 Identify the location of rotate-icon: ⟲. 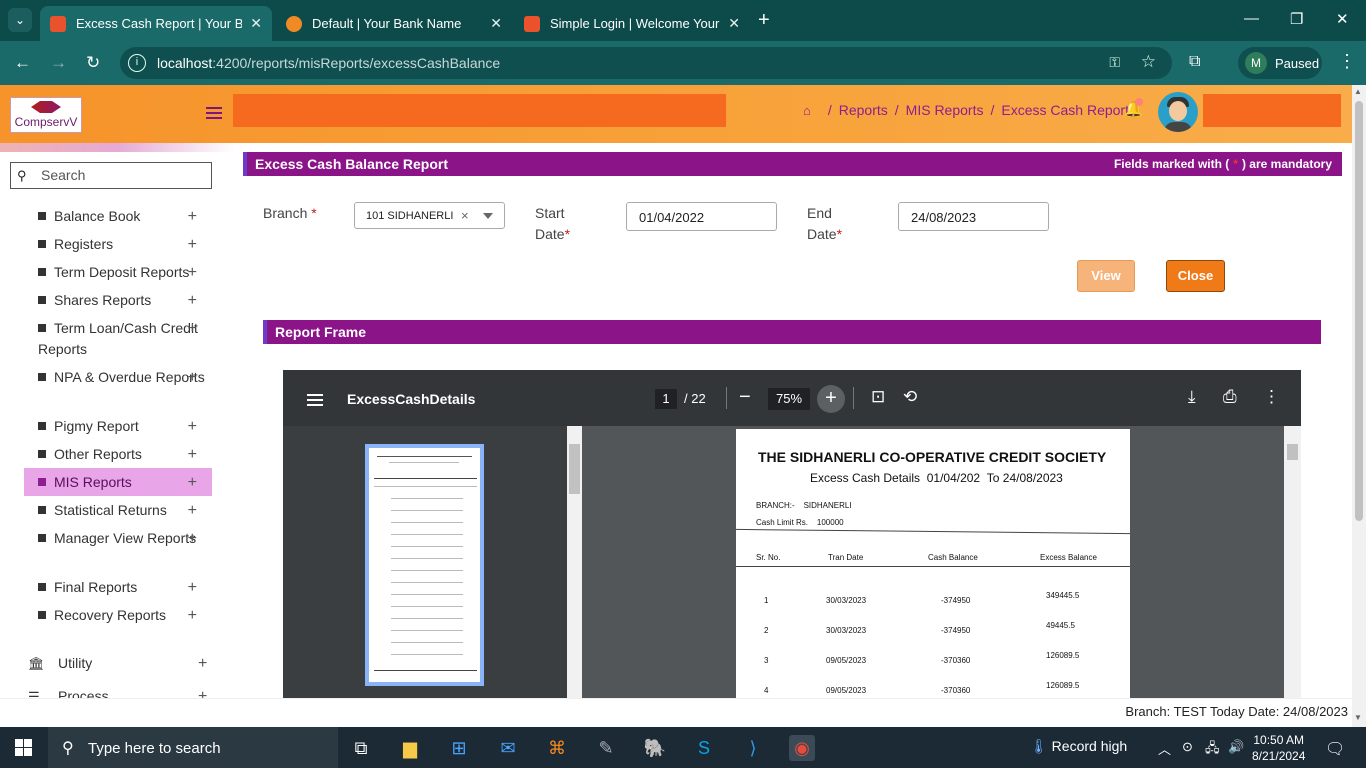
(910, 397).